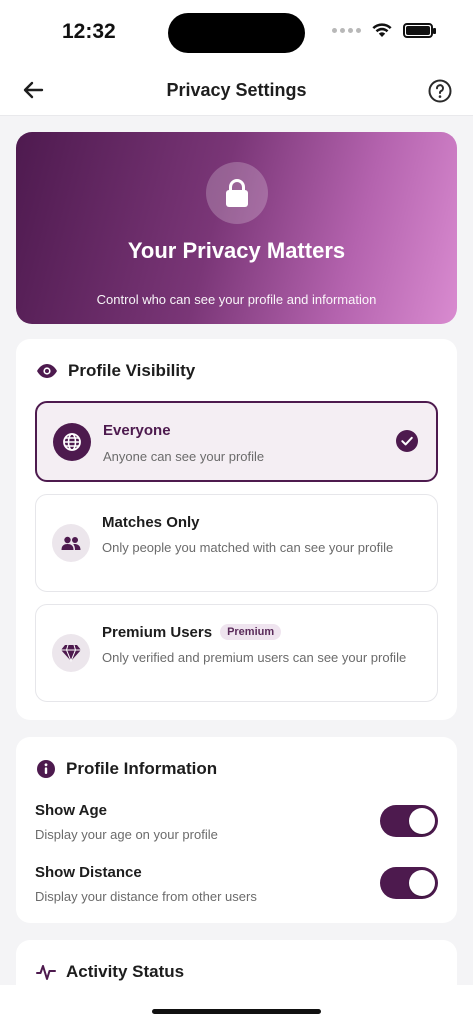  Describe the element at coordinates (419, 30) in the screenshot. I see `battery-icon` at that location.